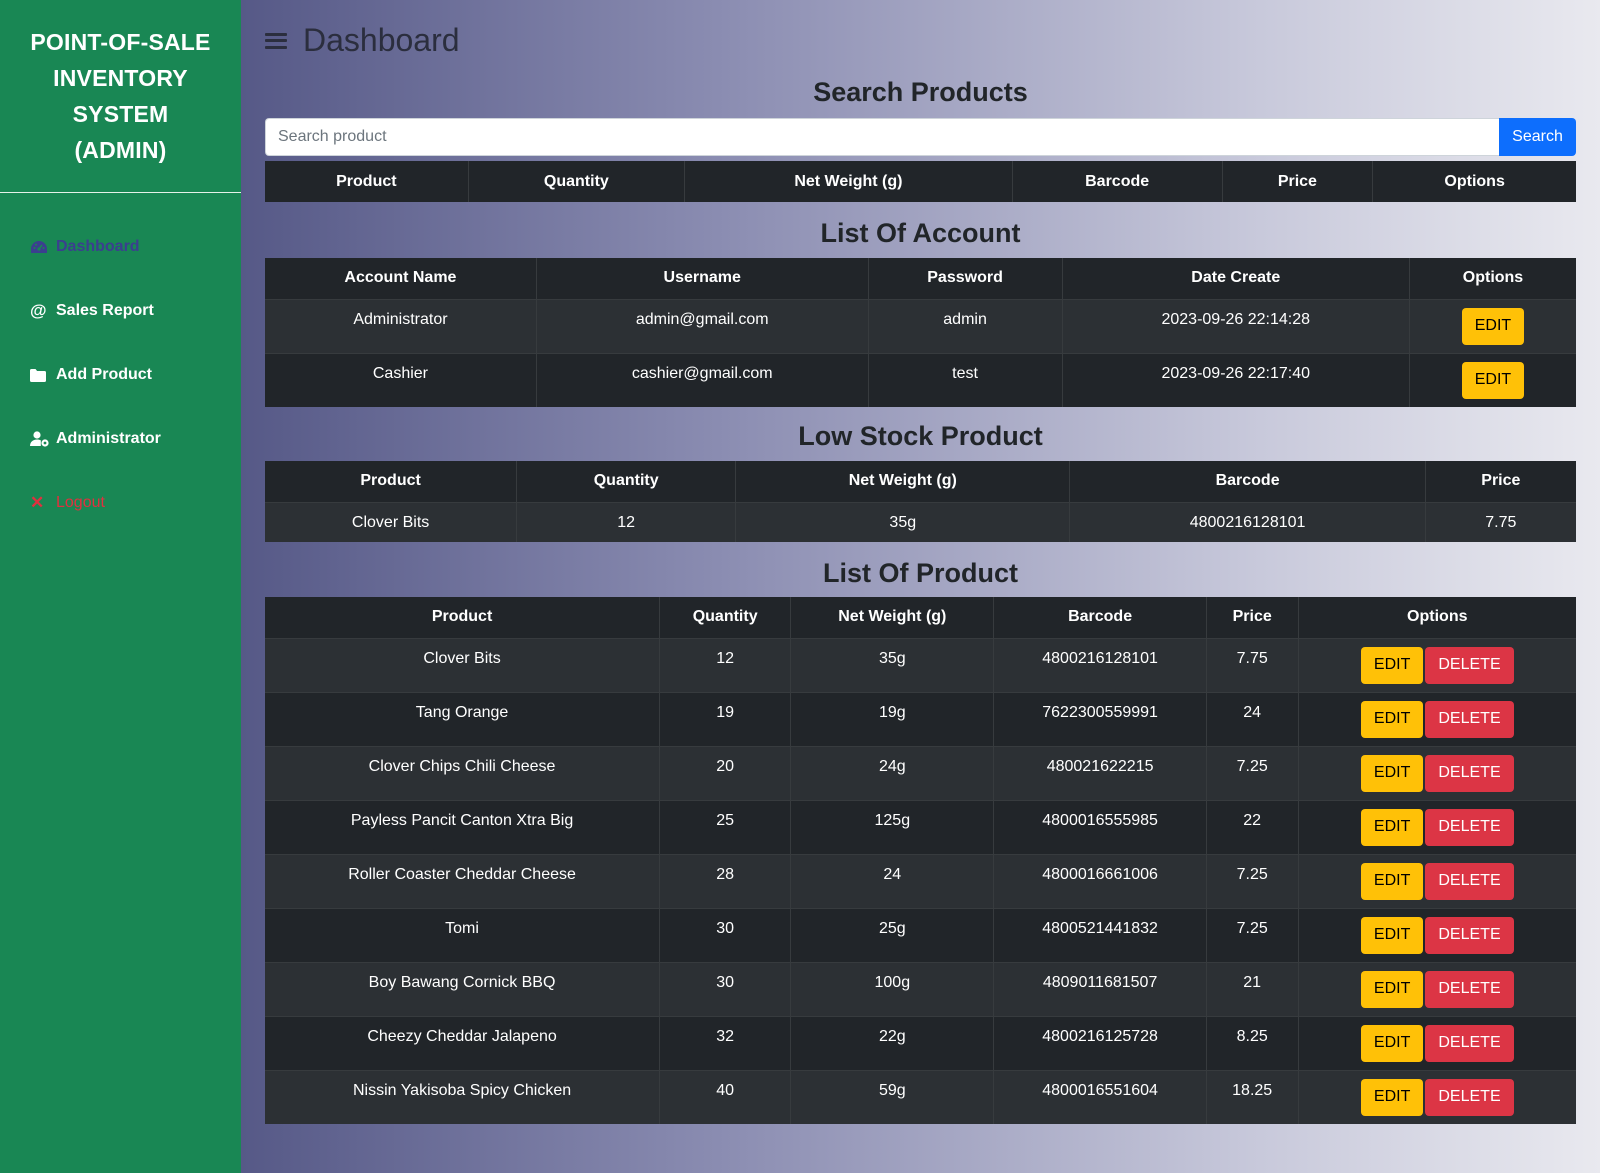 This screenshot has height=1173, width=1600. Describe the element at coordinates (892, 988) in the screenshot. I see `net-weight-cell: 100g` at that location.